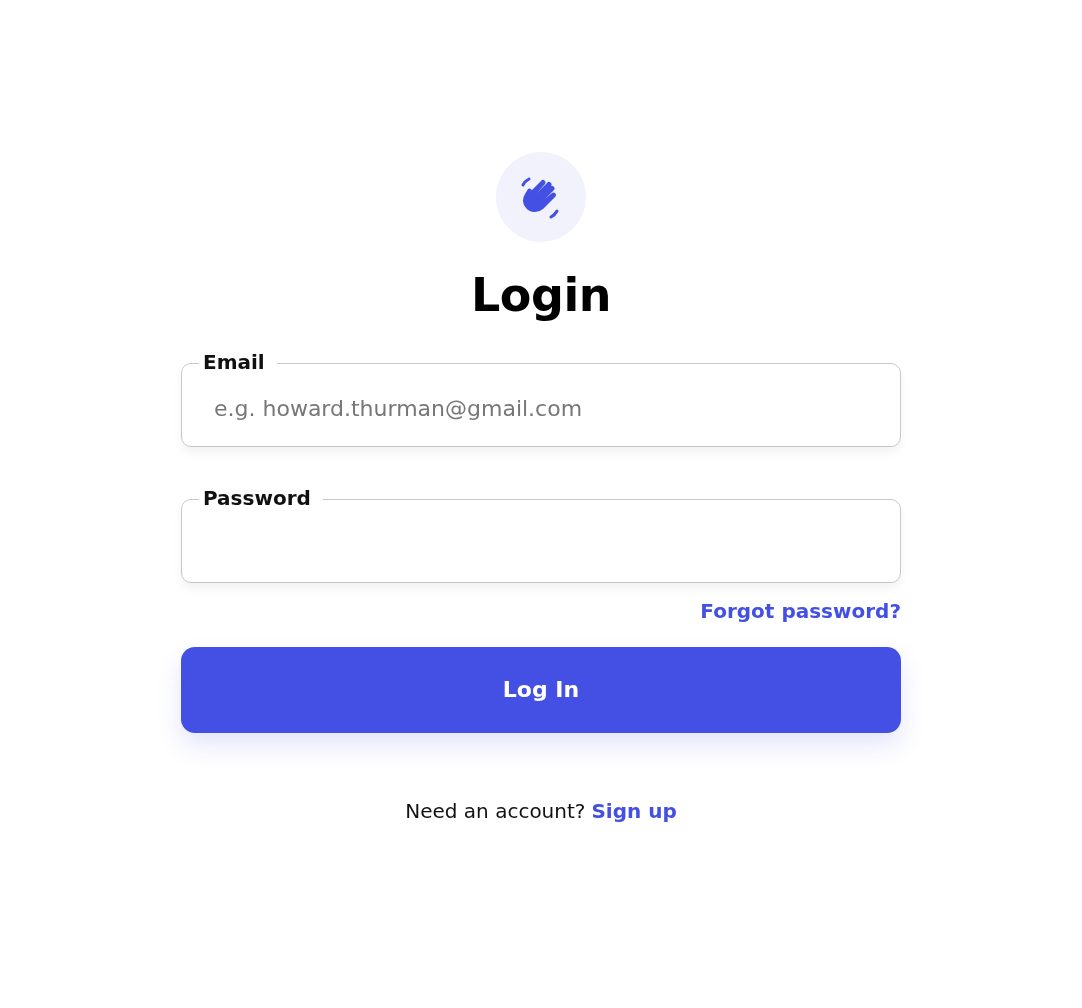 The width and height of the screenshot is (1082, 1008). What do you see at coordinates (541, 295) in the screenshot?
I see `page-title: Login` at bounding box center [541, 295].